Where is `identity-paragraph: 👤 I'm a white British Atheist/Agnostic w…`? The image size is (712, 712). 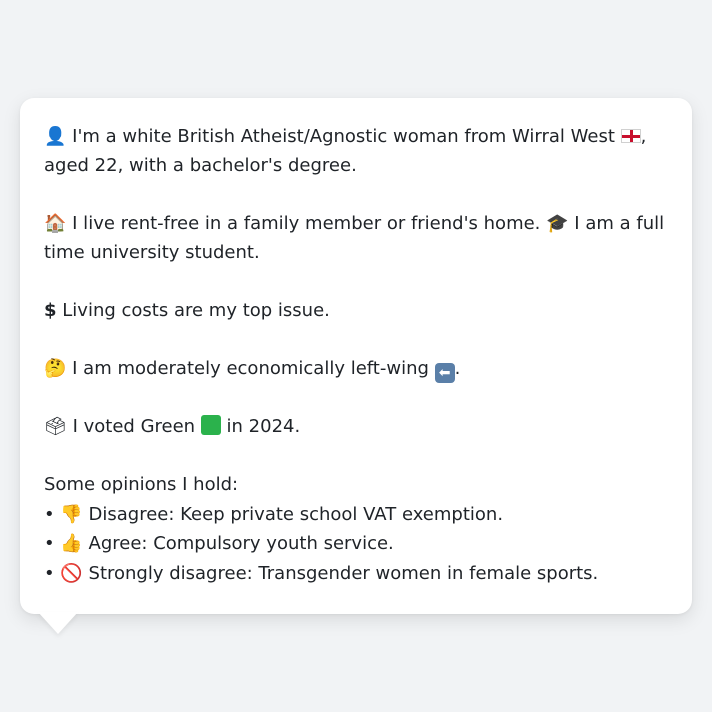 identity-paragraph: 👤 I'm a white British Atheist/Agnostic w… is located at coordinates (356, 151).